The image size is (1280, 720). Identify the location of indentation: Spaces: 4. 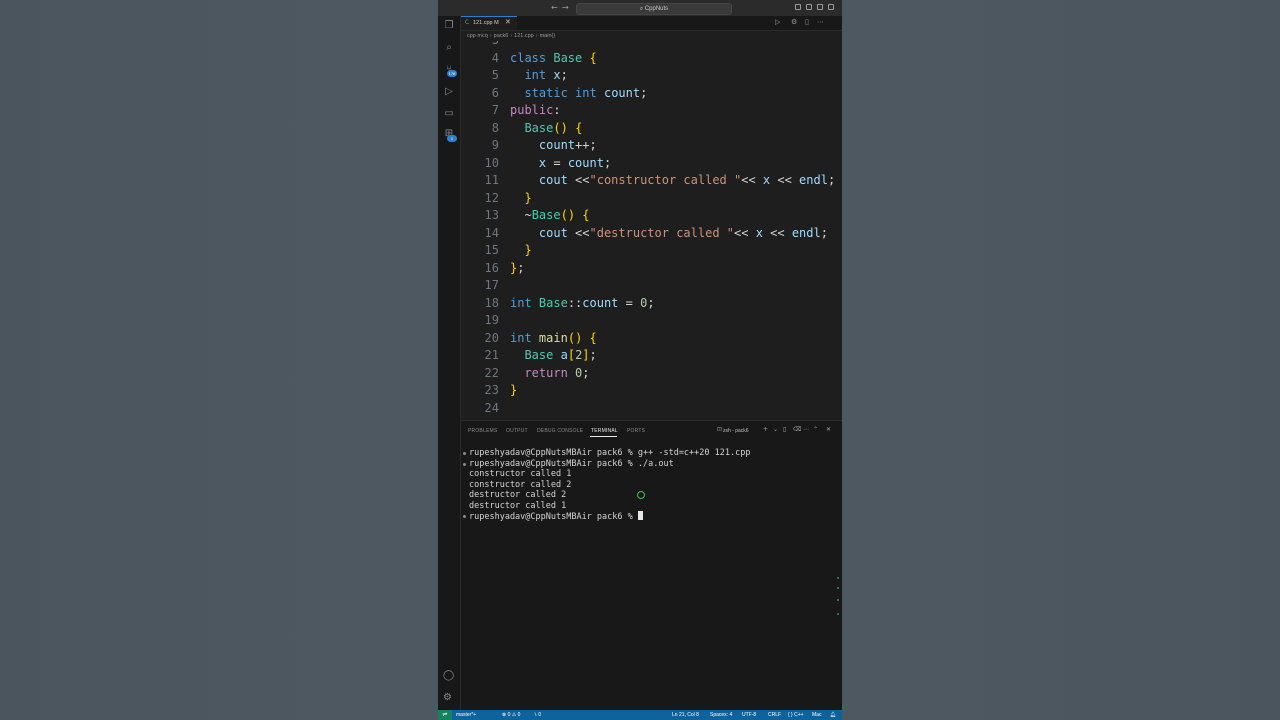
(721, 715).